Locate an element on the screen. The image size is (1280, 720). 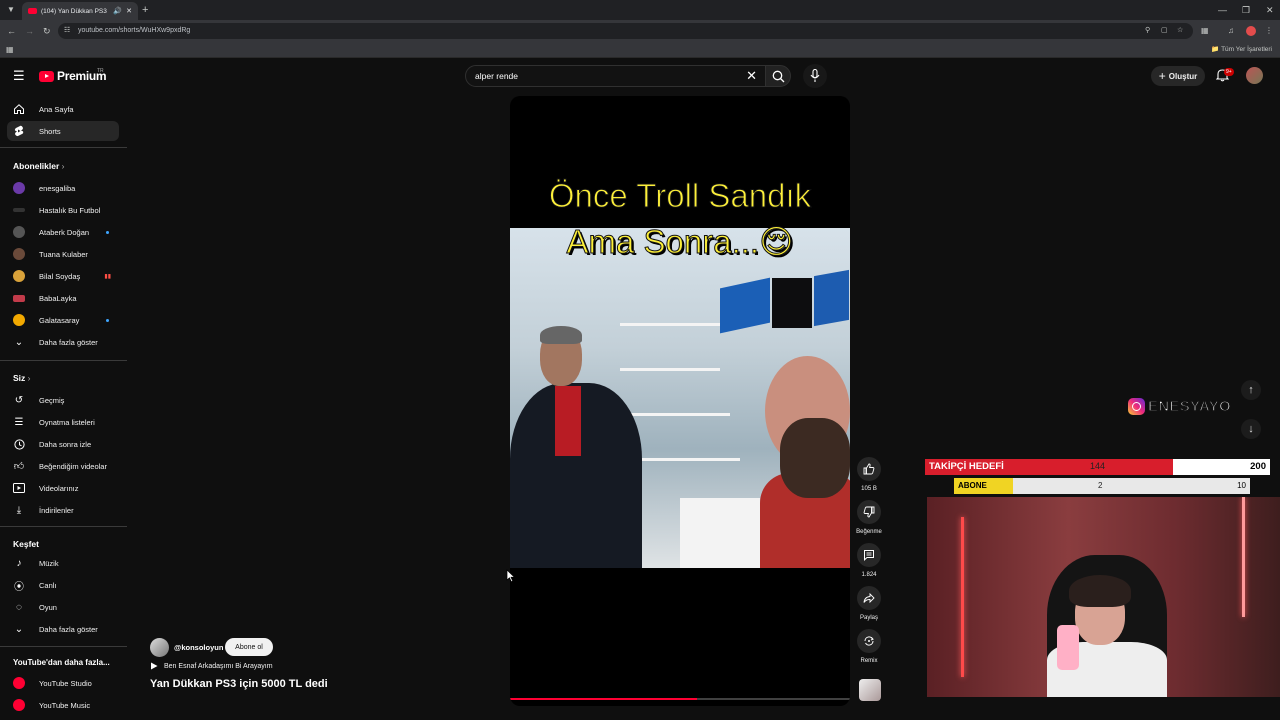
back-icon: ← is located at coordinates (11, 31).